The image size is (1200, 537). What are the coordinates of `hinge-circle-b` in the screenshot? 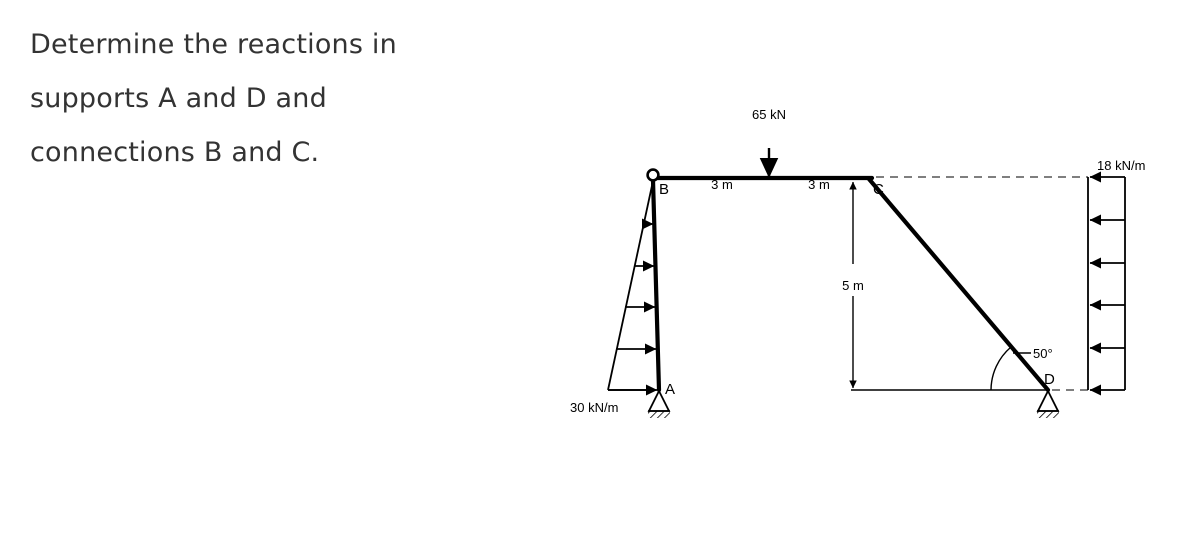 It's located at (653, 175).